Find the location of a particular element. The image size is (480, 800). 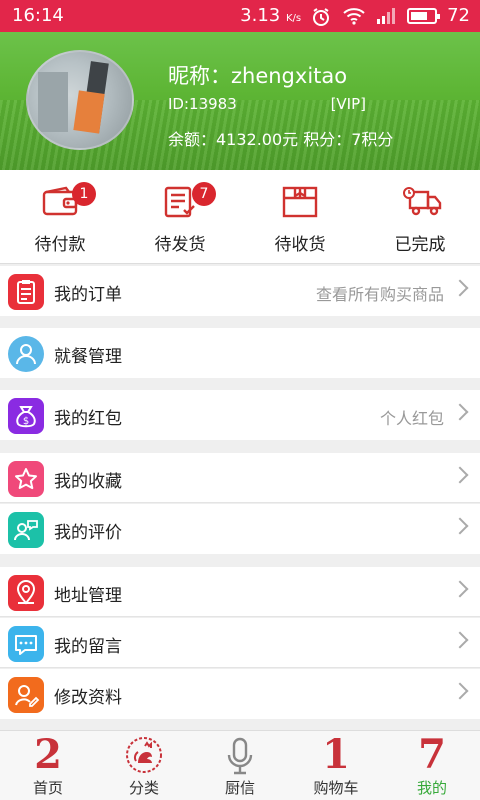

edit-user-icon is located at coordinates (26, 695).